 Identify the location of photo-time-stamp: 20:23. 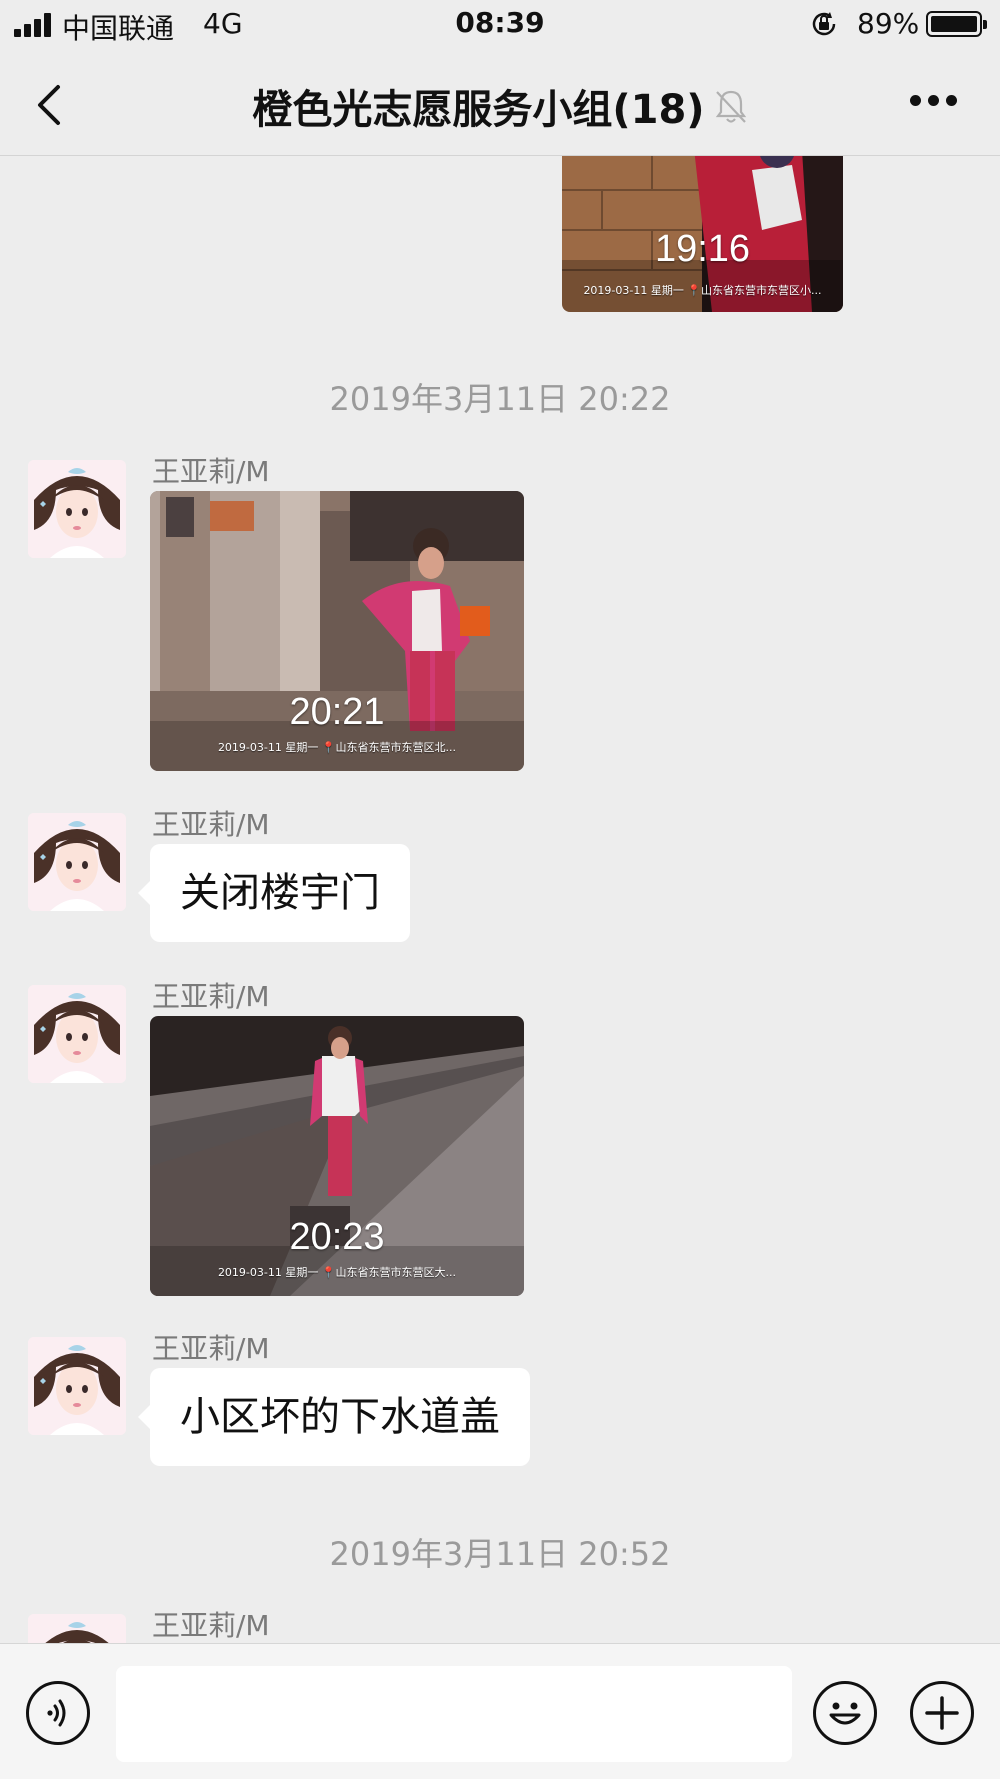
(337, 1237).